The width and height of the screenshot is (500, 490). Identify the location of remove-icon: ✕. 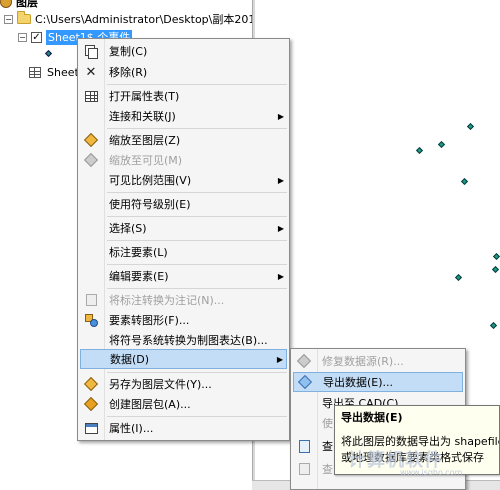
(91, 72).